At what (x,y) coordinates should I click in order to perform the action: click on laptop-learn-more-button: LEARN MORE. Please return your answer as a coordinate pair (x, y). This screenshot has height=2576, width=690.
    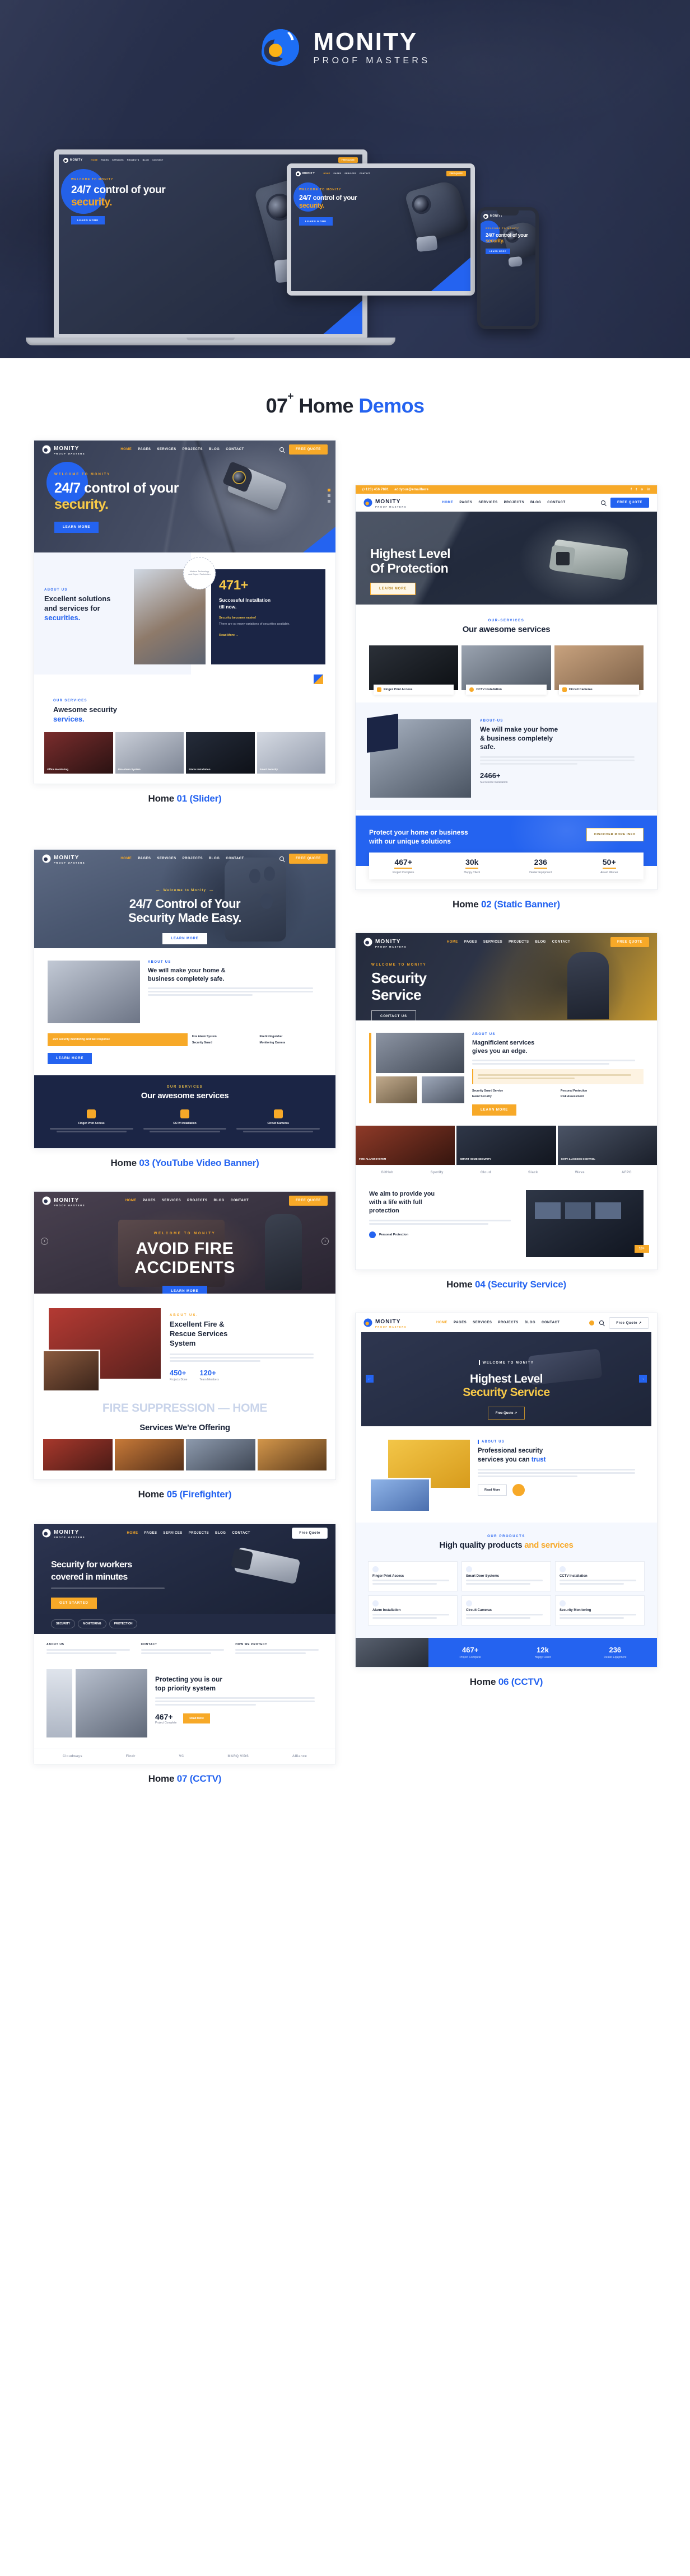
    Looking at the image, I should click on (88, 220).